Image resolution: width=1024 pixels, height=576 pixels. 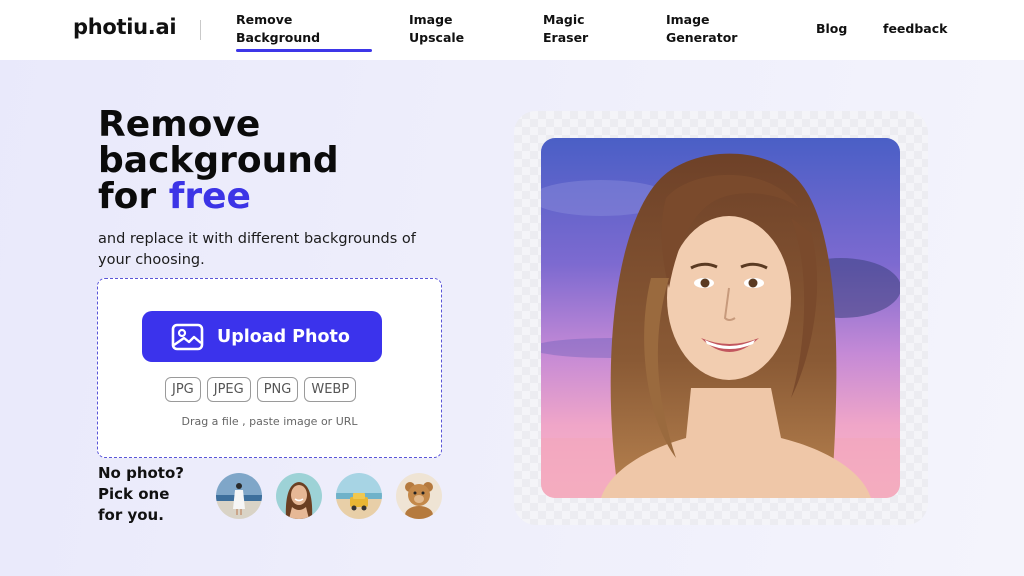 I want to click on hero-title-line-3: for free, so click(x=218, y=197).